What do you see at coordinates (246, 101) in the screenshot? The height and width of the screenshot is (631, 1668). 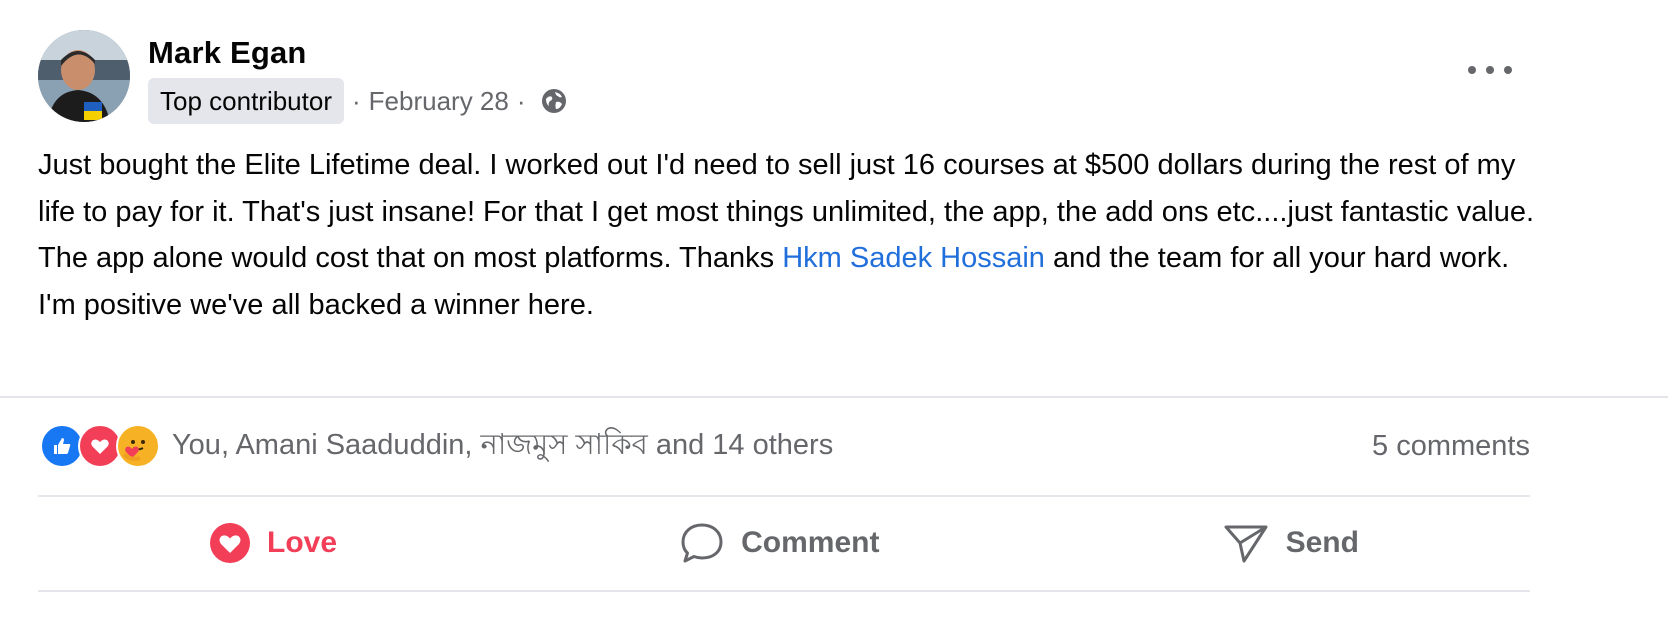 I see `top-contributor-badge: Top contributor` at bounding box center [246, 101].